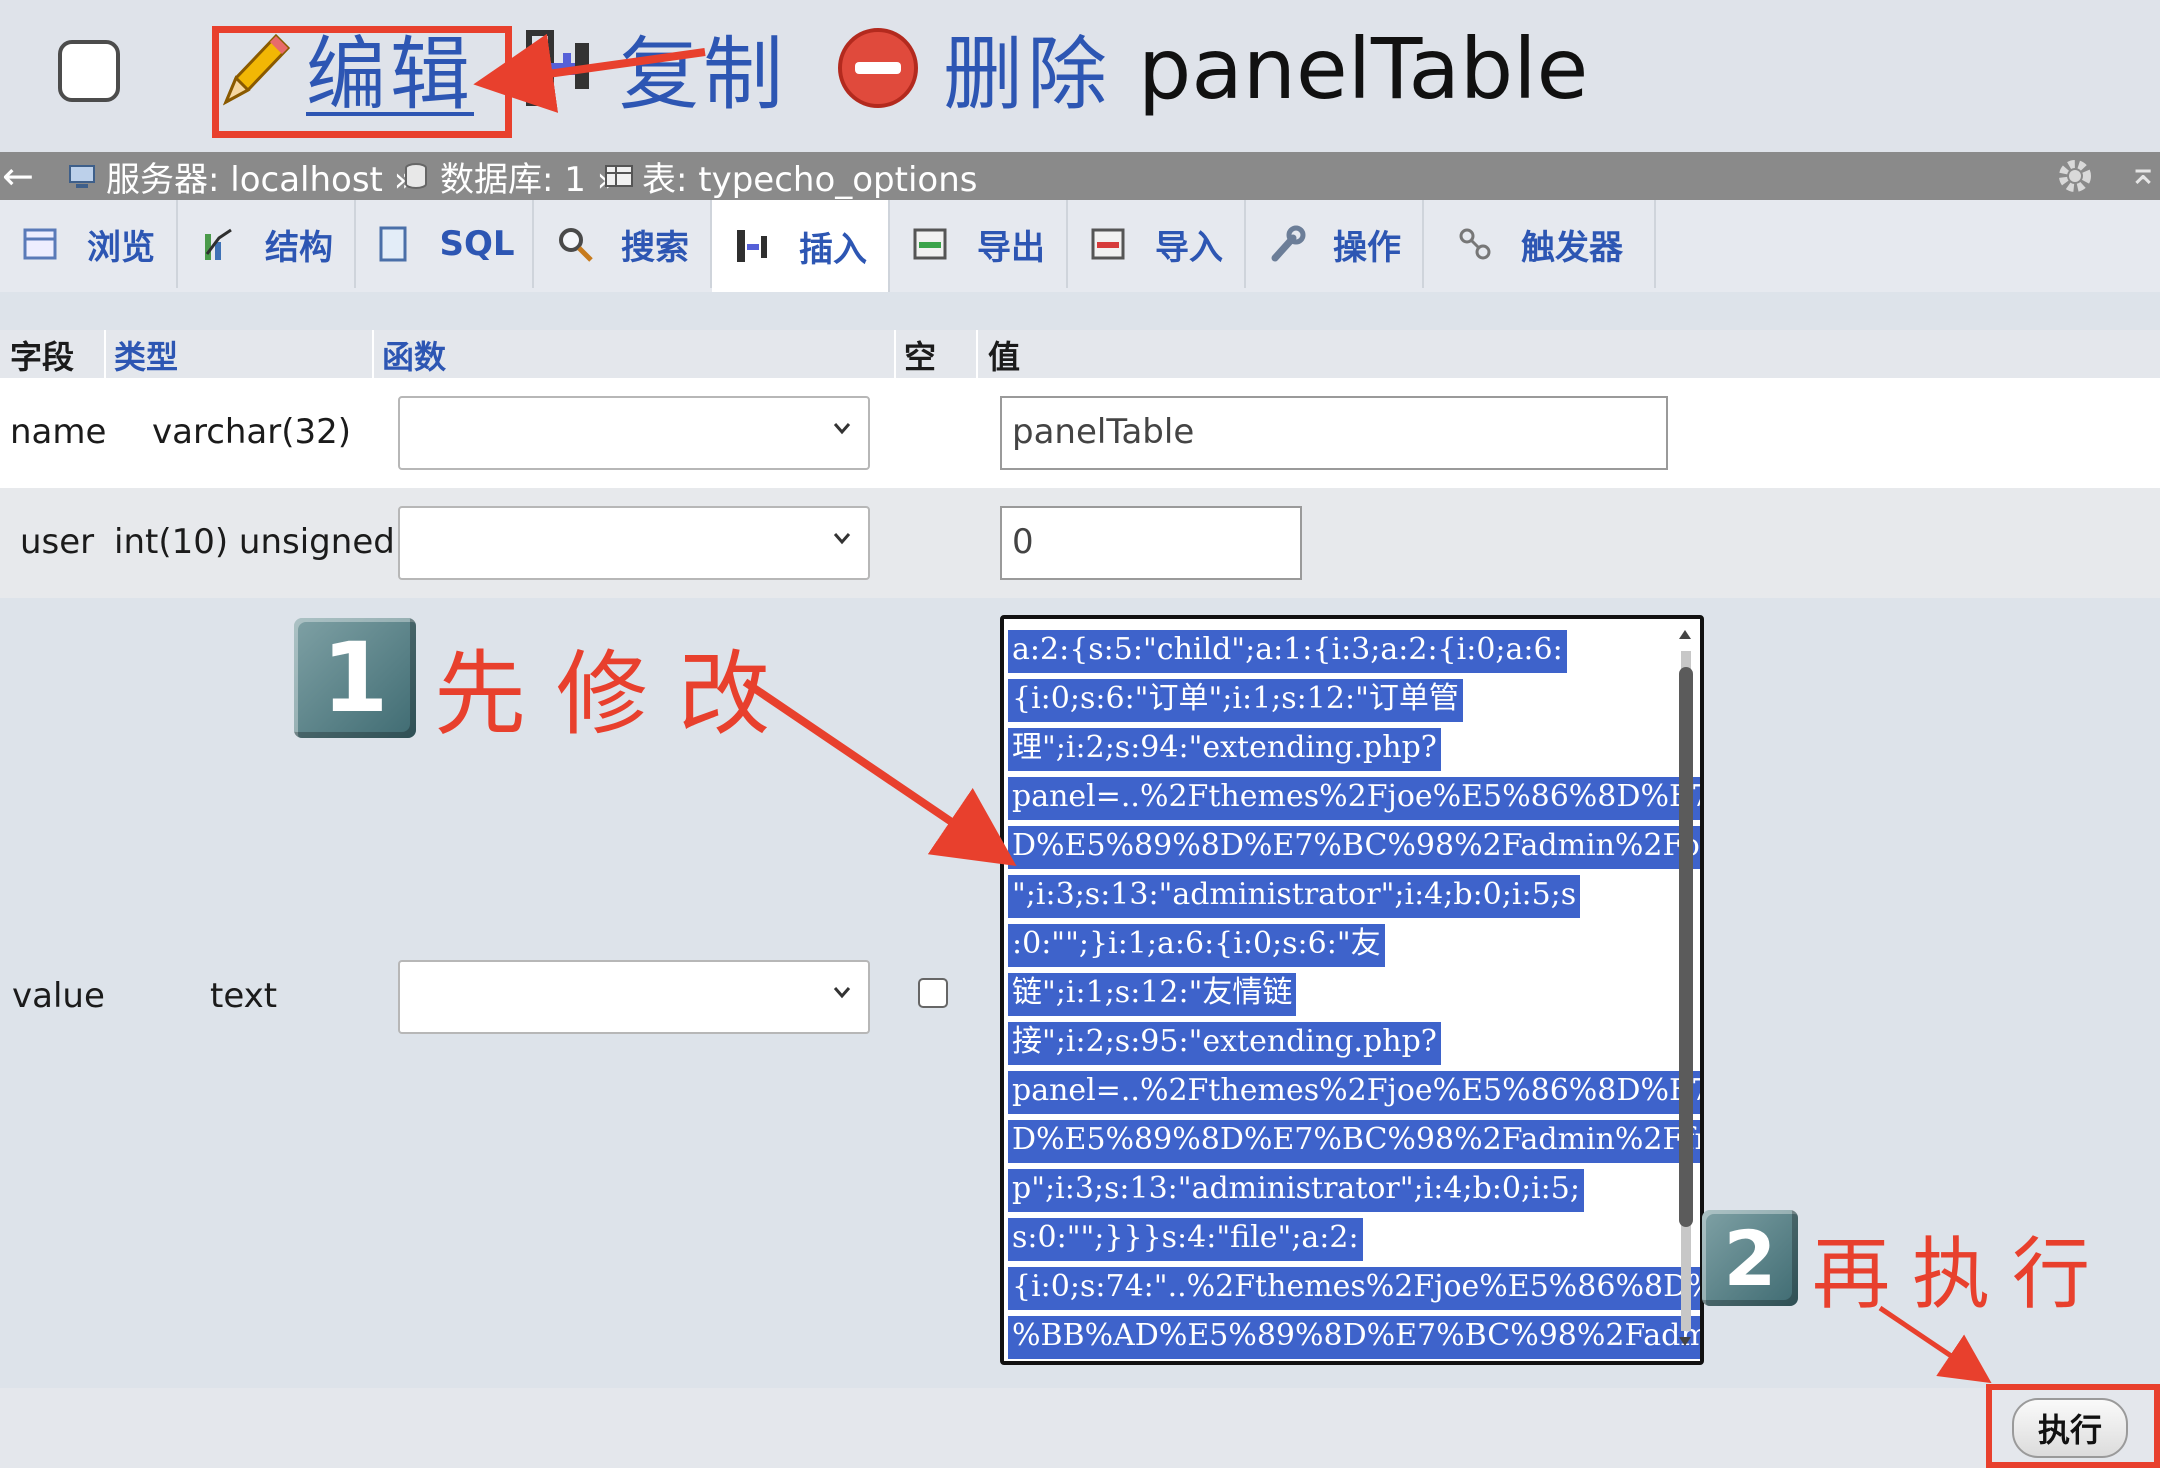 Image resolution: width=2160 pixels, height=1468 pixels. I want to click on tab-structure: 结构, so click(267, 244).